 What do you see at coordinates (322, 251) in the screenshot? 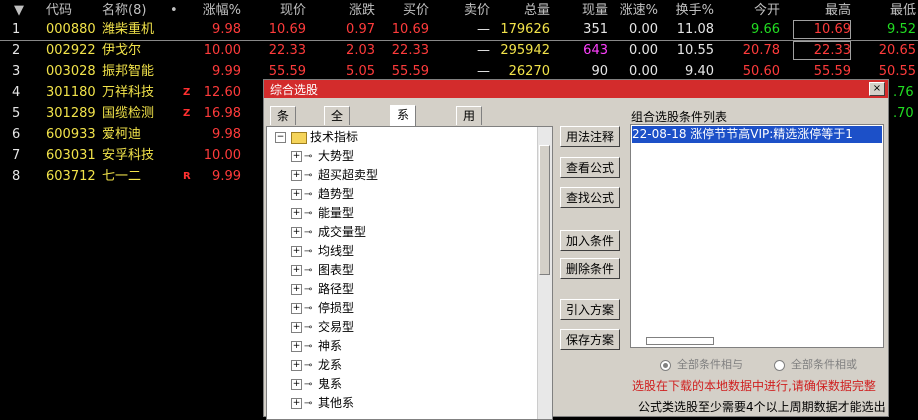
I see `tree-item: + ⊸ 均线型` at bounding box center [322, 251].